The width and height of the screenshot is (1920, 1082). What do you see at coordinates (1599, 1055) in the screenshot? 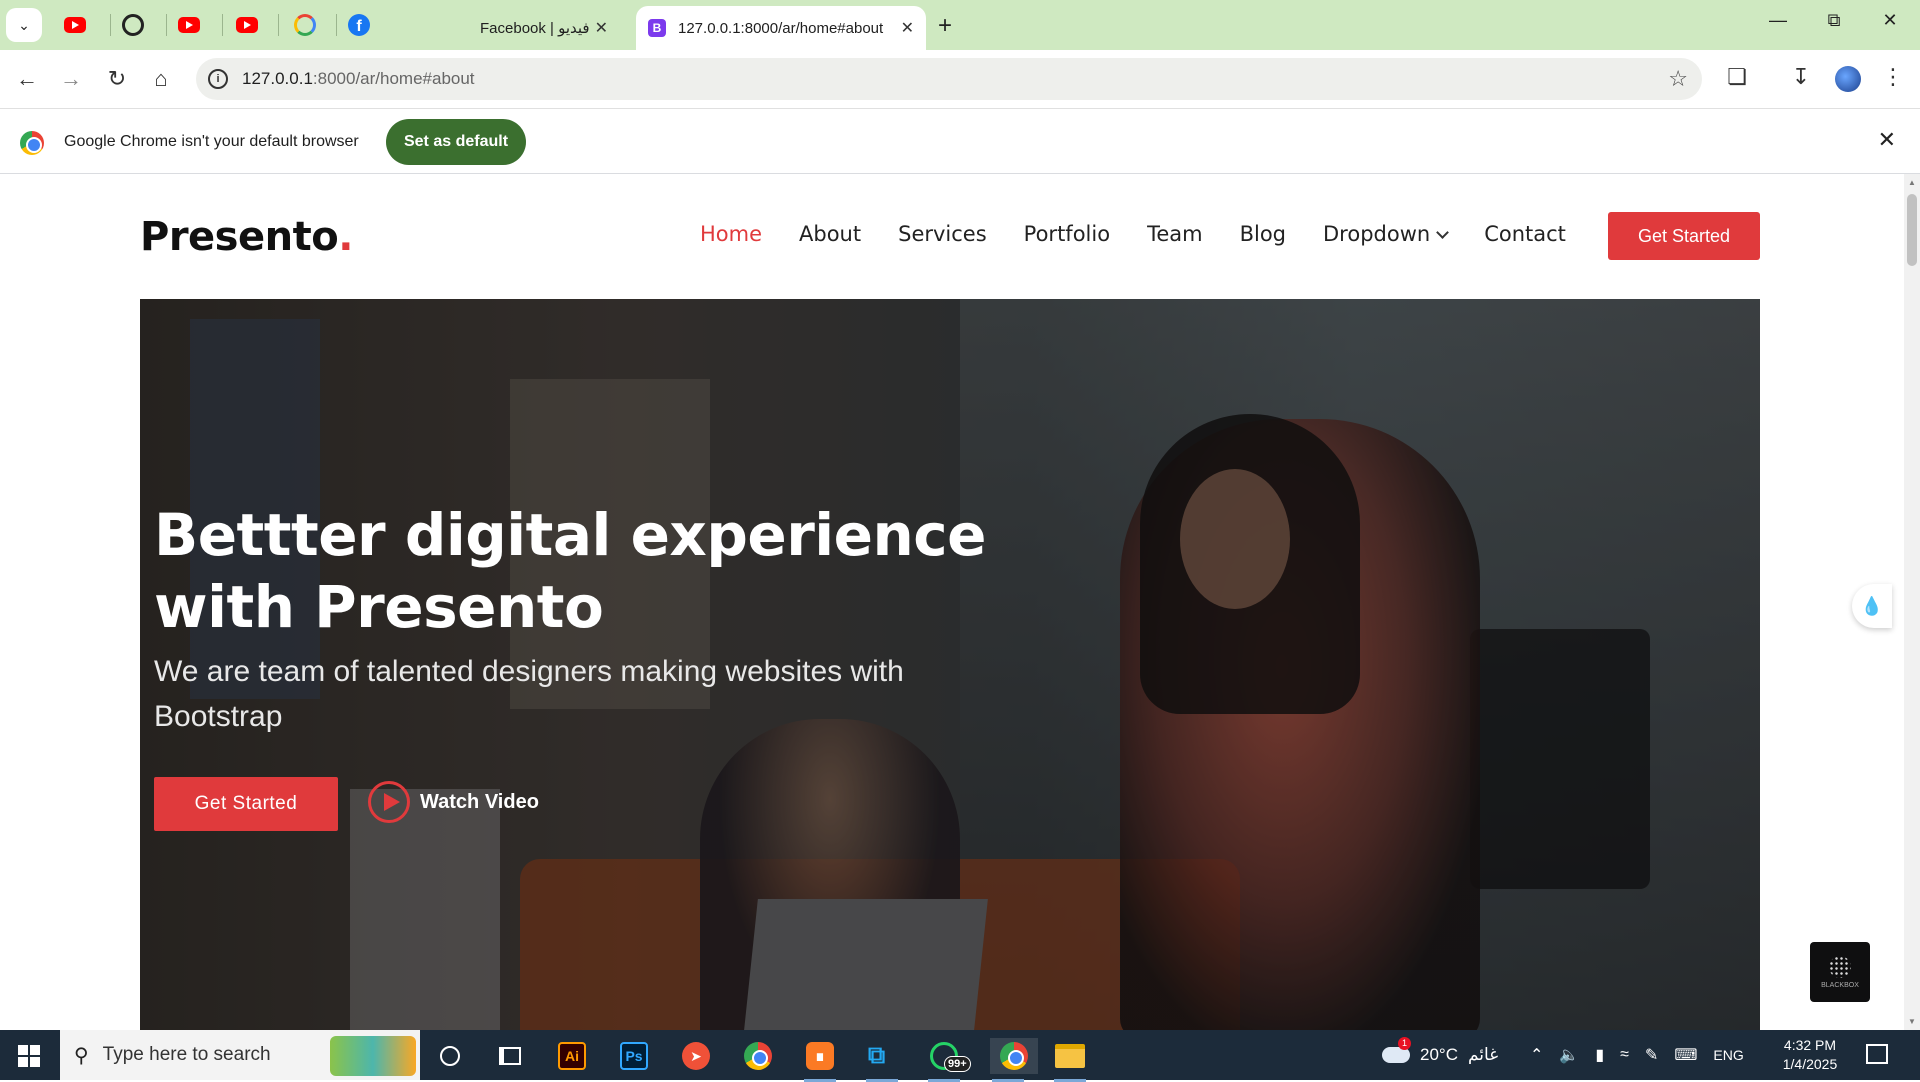
I see `battery-icon: ▮` at bounding box center [1599, 1055].